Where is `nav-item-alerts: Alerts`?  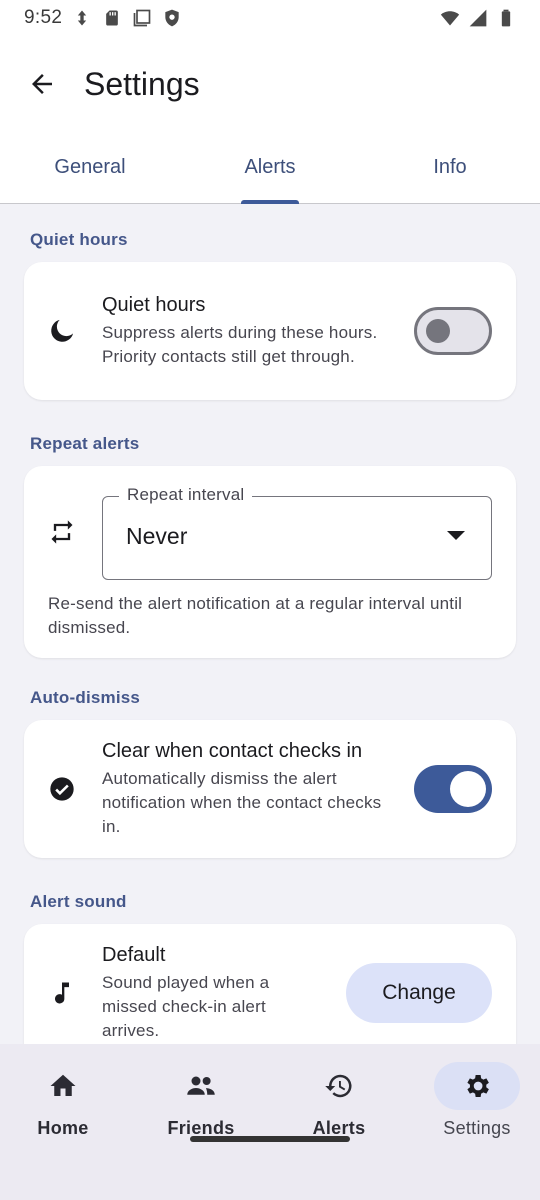 nav-item-alerts: Alerts is located at coordinates (339, 1112).